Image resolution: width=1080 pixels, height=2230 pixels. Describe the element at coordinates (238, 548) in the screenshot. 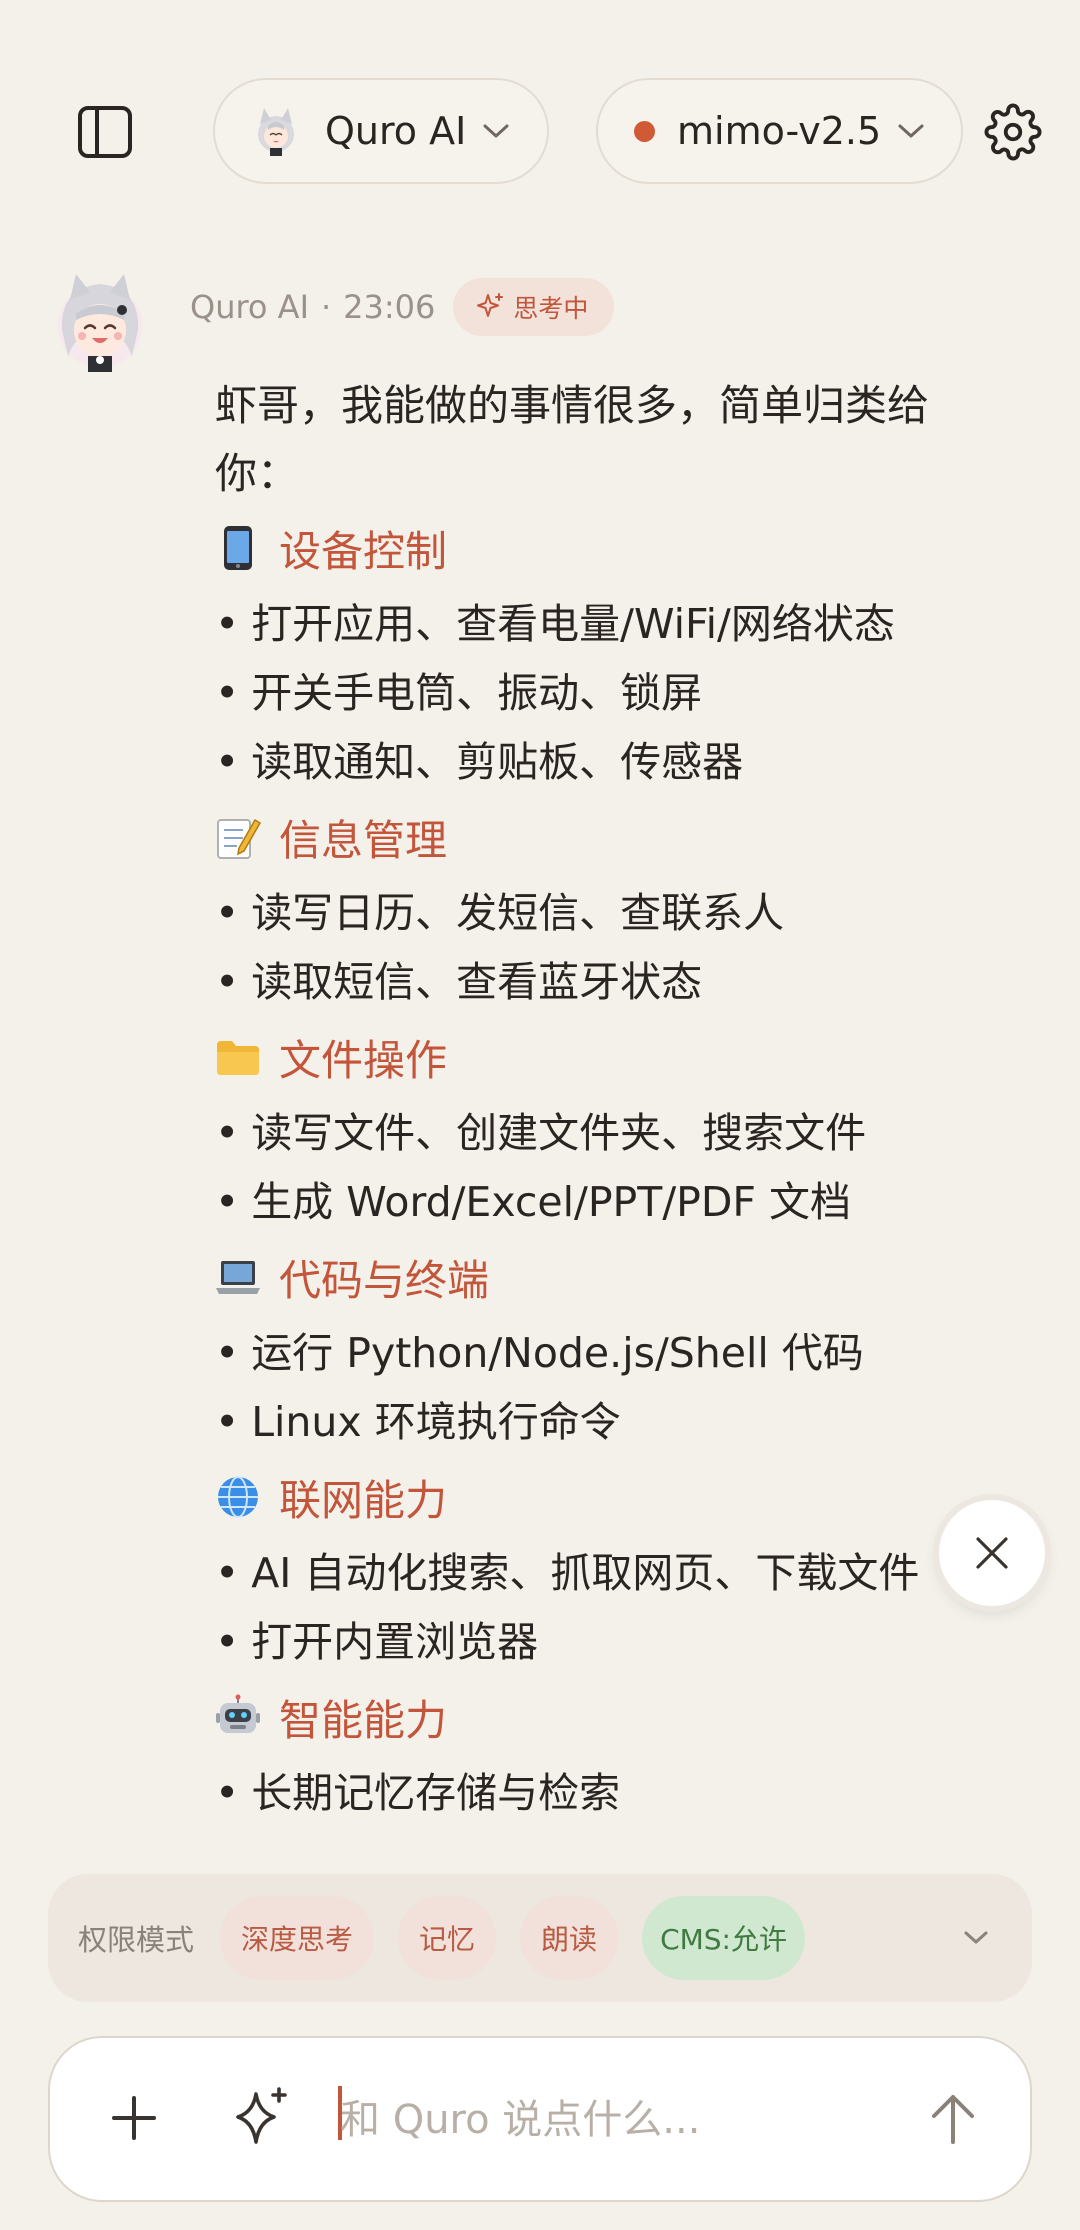

I see `mobile-phone-icon` at that location.